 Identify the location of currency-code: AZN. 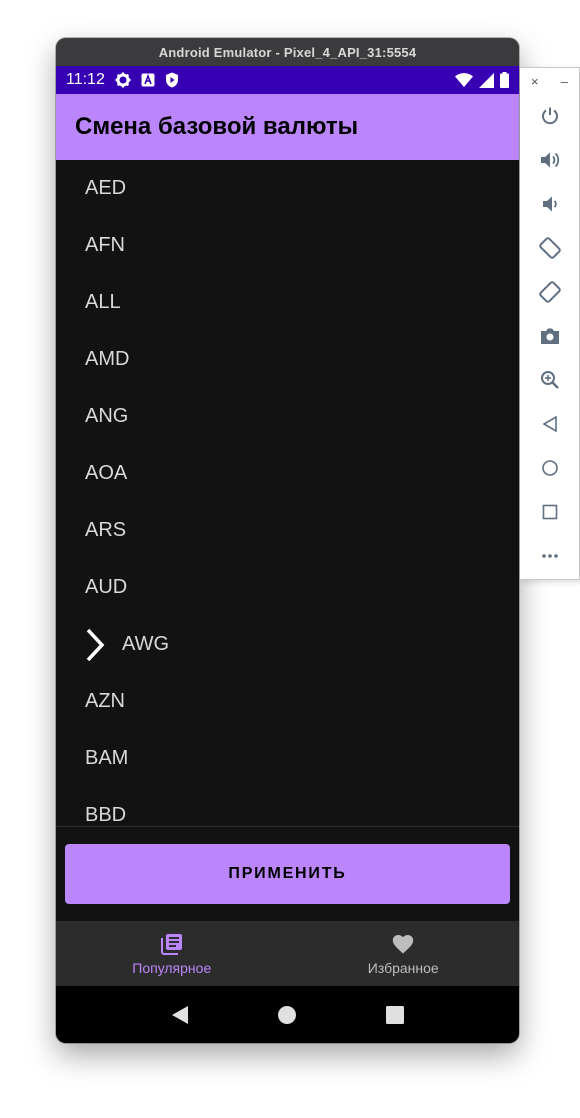
(105, 701).